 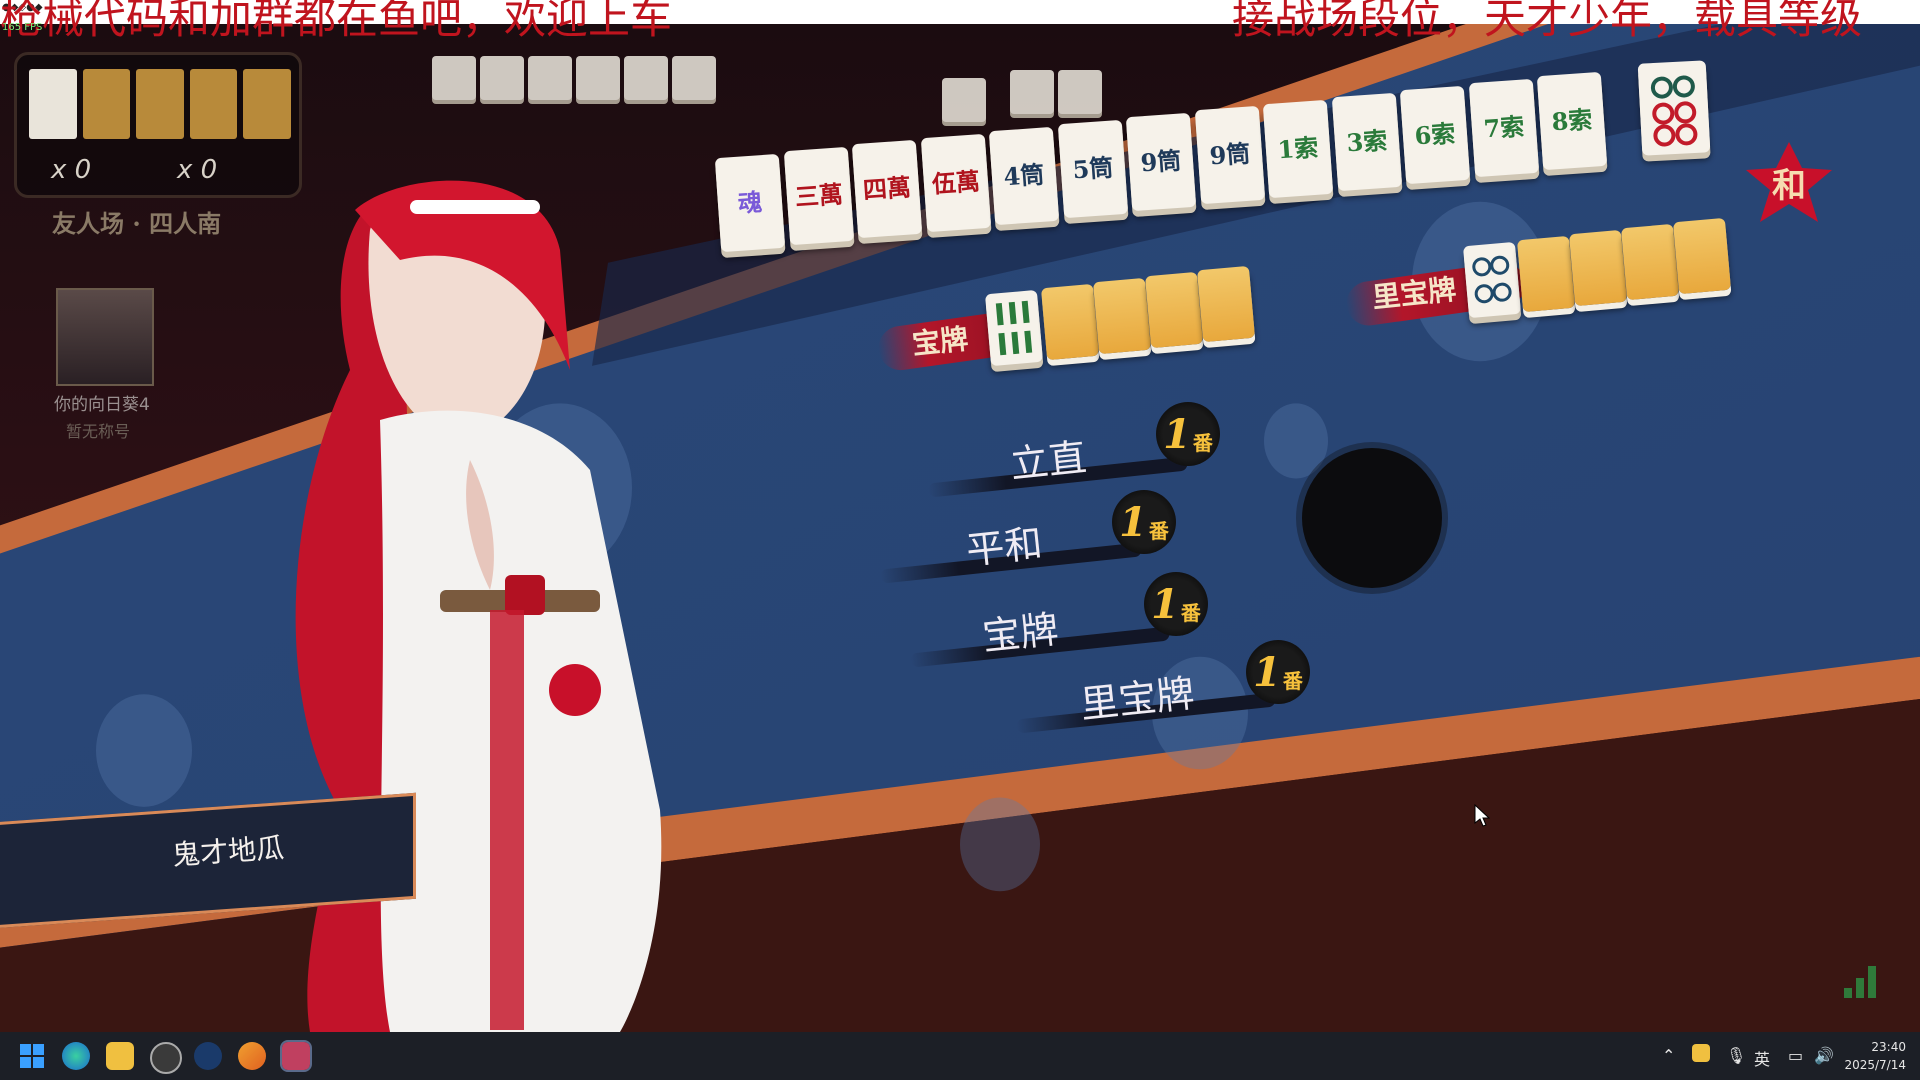 What do you see at coordinates (960, 1056) in the screenshot?
I see `windows-taskbar: ⌃ 🎙 英 ▭ 🔊 23:40 2025/7/14` at bounding box center [960, 1056].